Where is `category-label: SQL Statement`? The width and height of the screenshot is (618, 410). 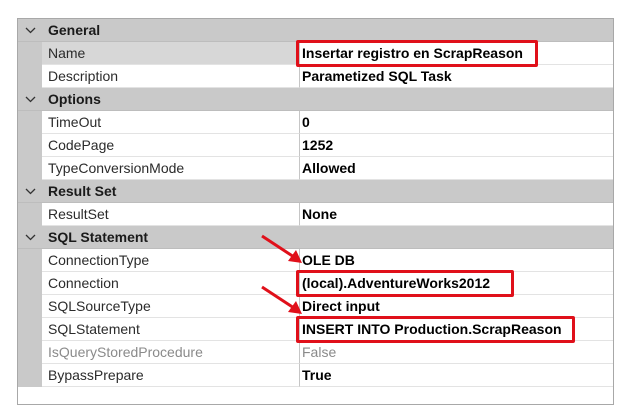
category-label: SQL Statement is located at coordinates (98, 237).